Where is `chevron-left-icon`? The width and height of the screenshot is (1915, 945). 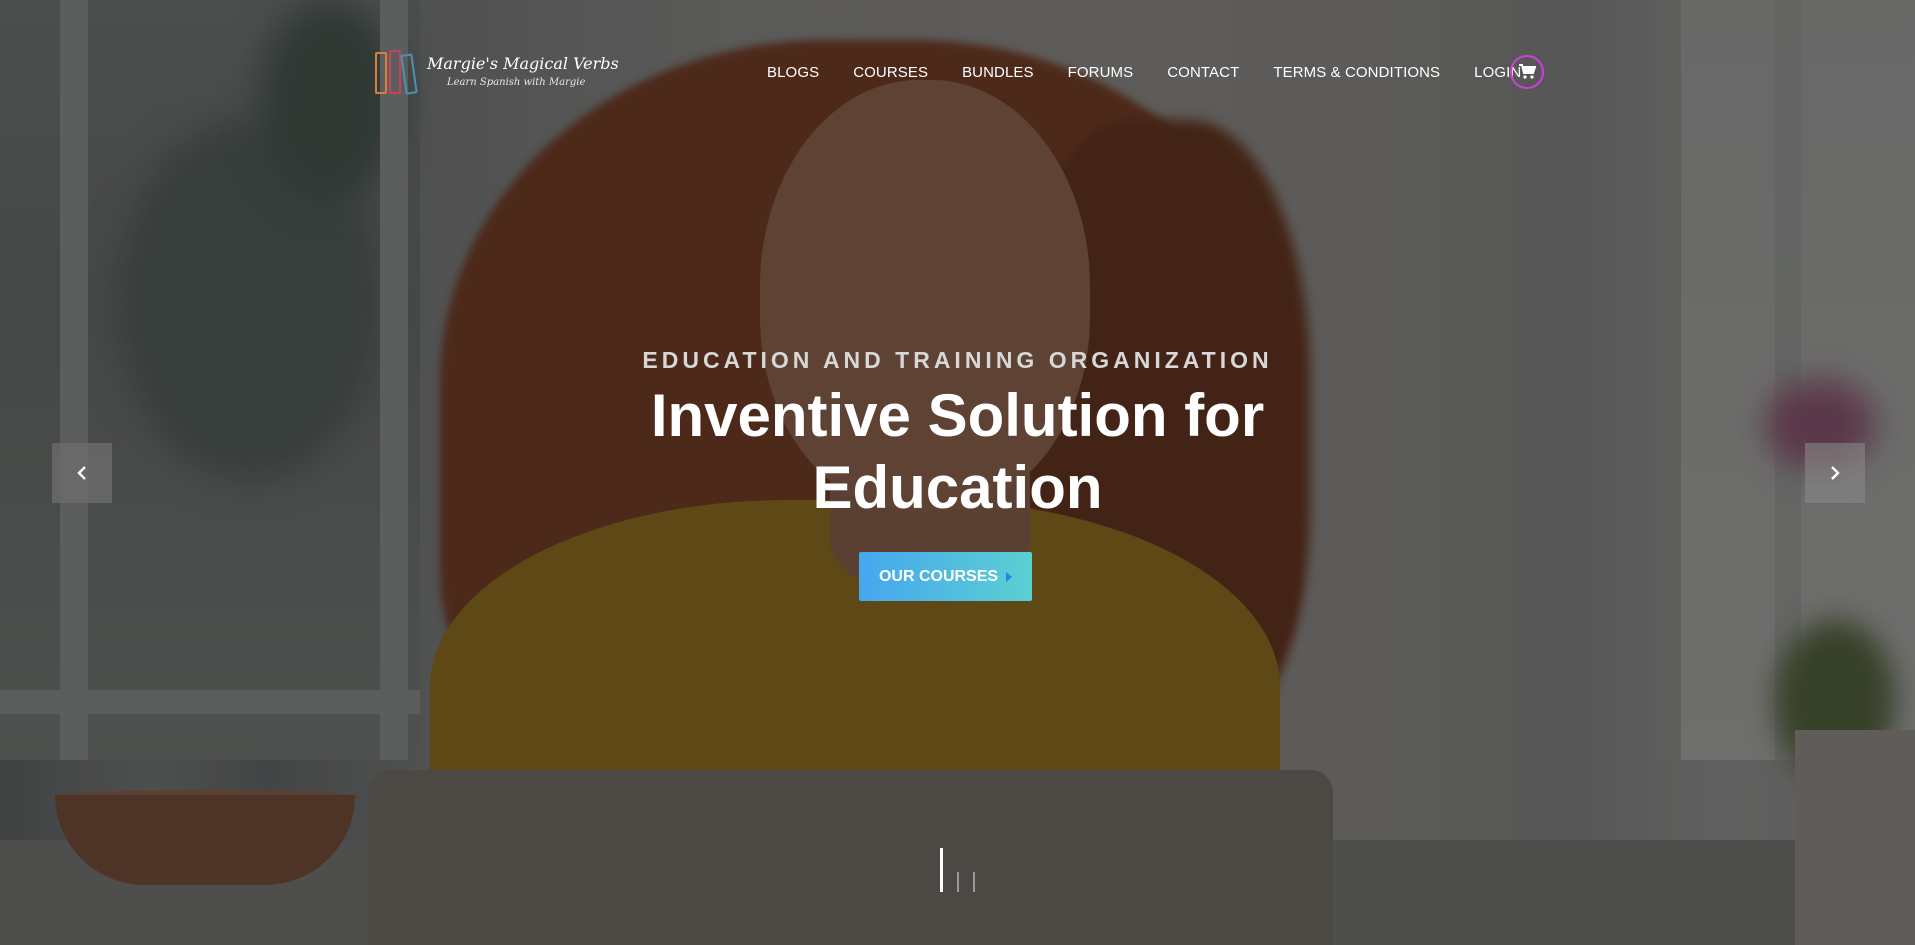
chevron-left-icon is located at coordinates (81, 473).